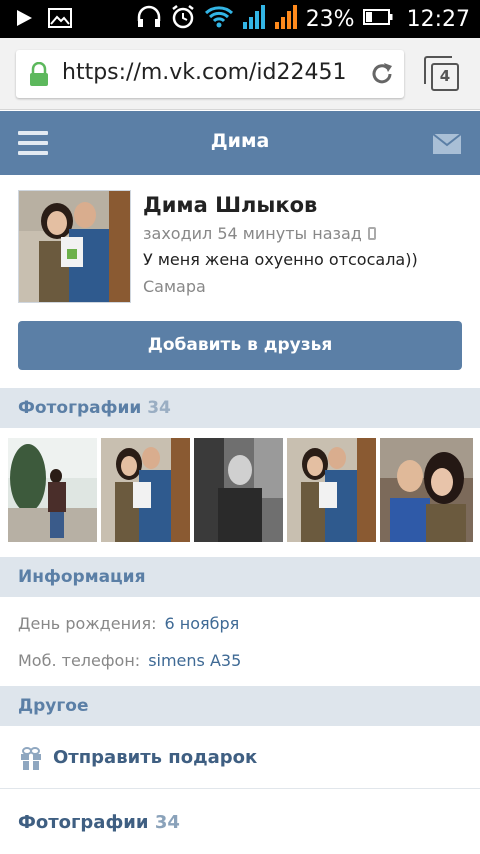 The width and height of the screenshot is (480, 854). I want to click on tab-count: 4, so click(445, 77).